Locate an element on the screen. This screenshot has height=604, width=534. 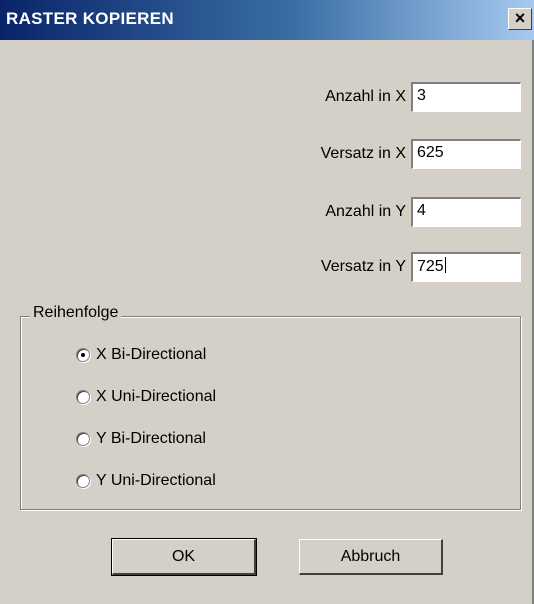
versatz-y-input: 725 is located at coordinates (466, 267).